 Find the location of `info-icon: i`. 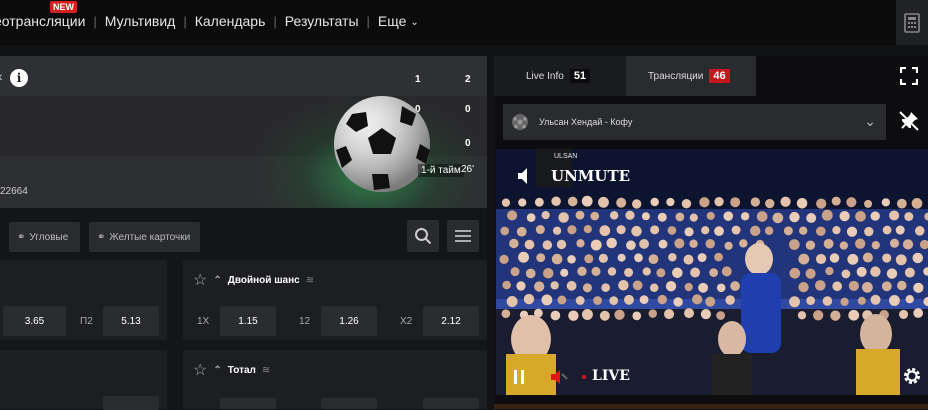

info-icon: i is located at coordinates (19, 78).